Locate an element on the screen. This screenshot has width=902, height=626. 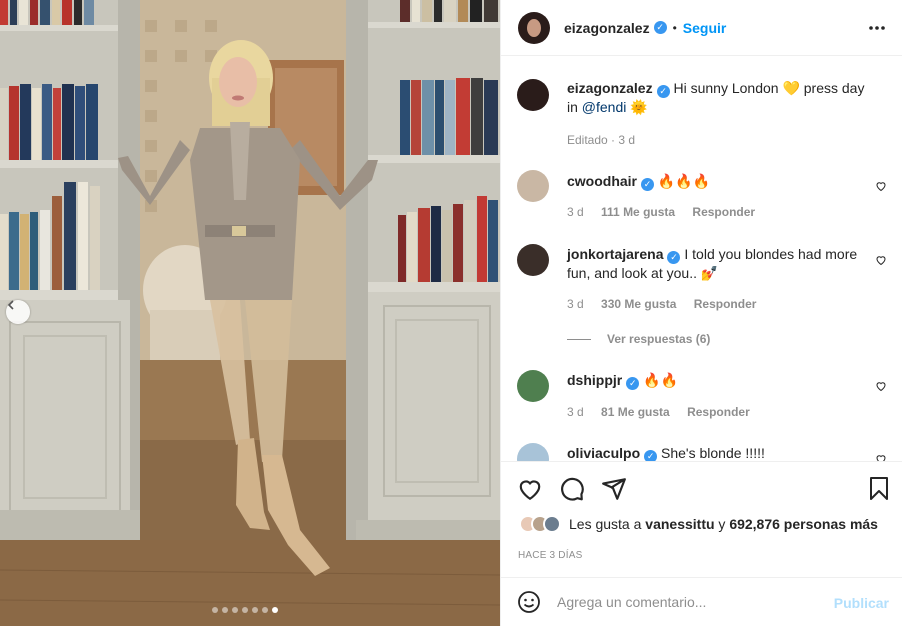
liker-avatars is located at coordinates (540, 524).